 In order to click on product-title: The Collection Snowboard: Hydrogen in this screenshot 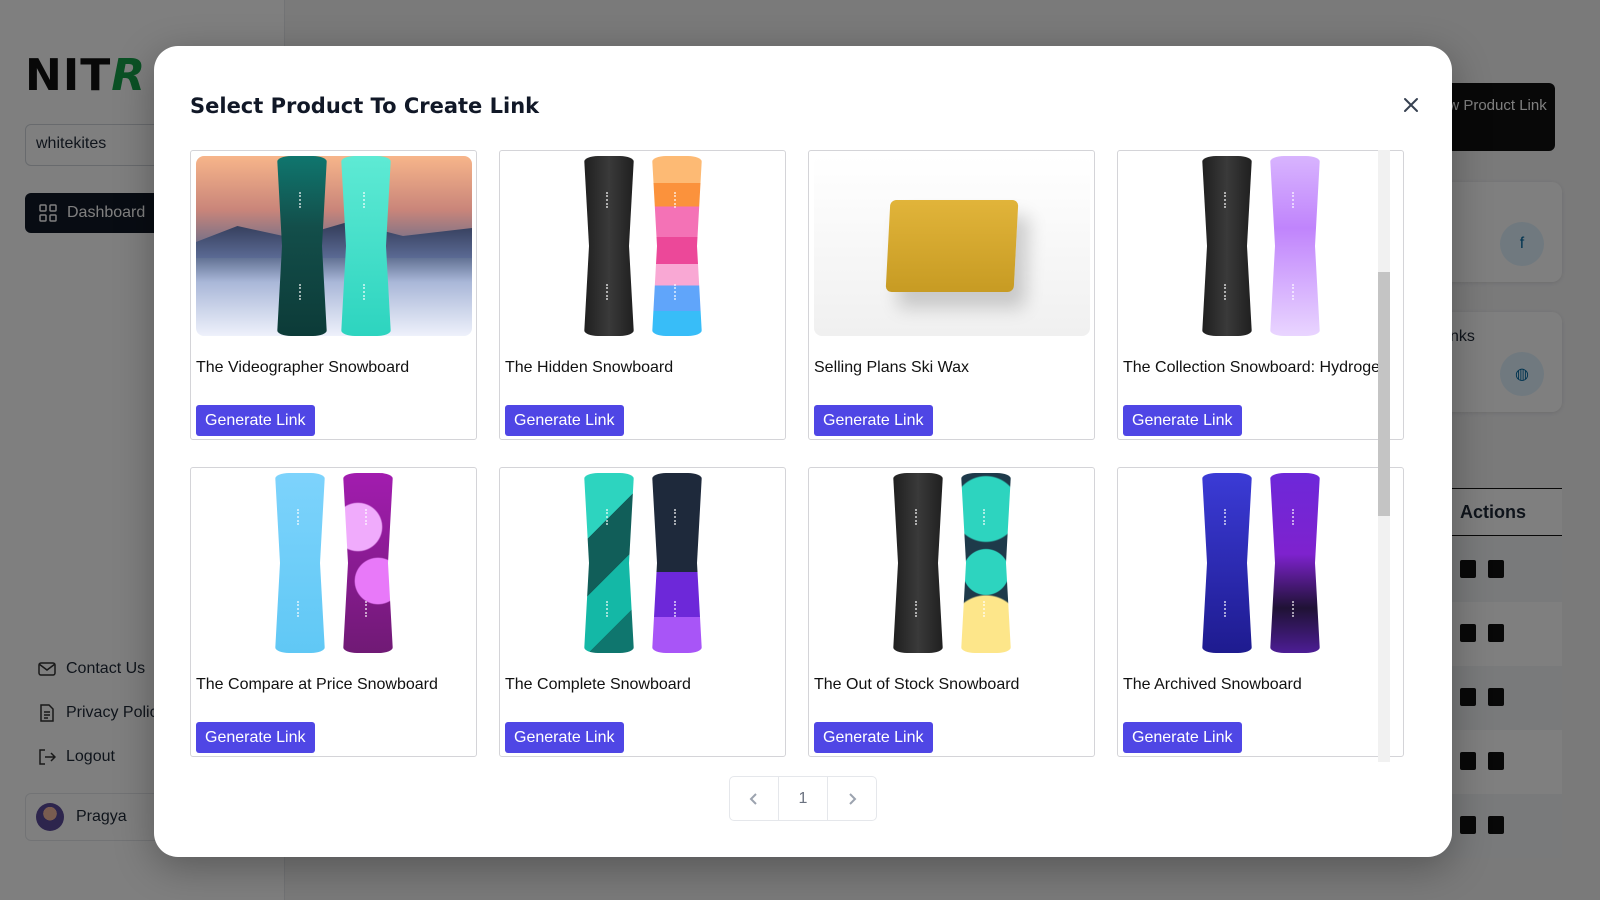, I will do `click(1256, 367)`.